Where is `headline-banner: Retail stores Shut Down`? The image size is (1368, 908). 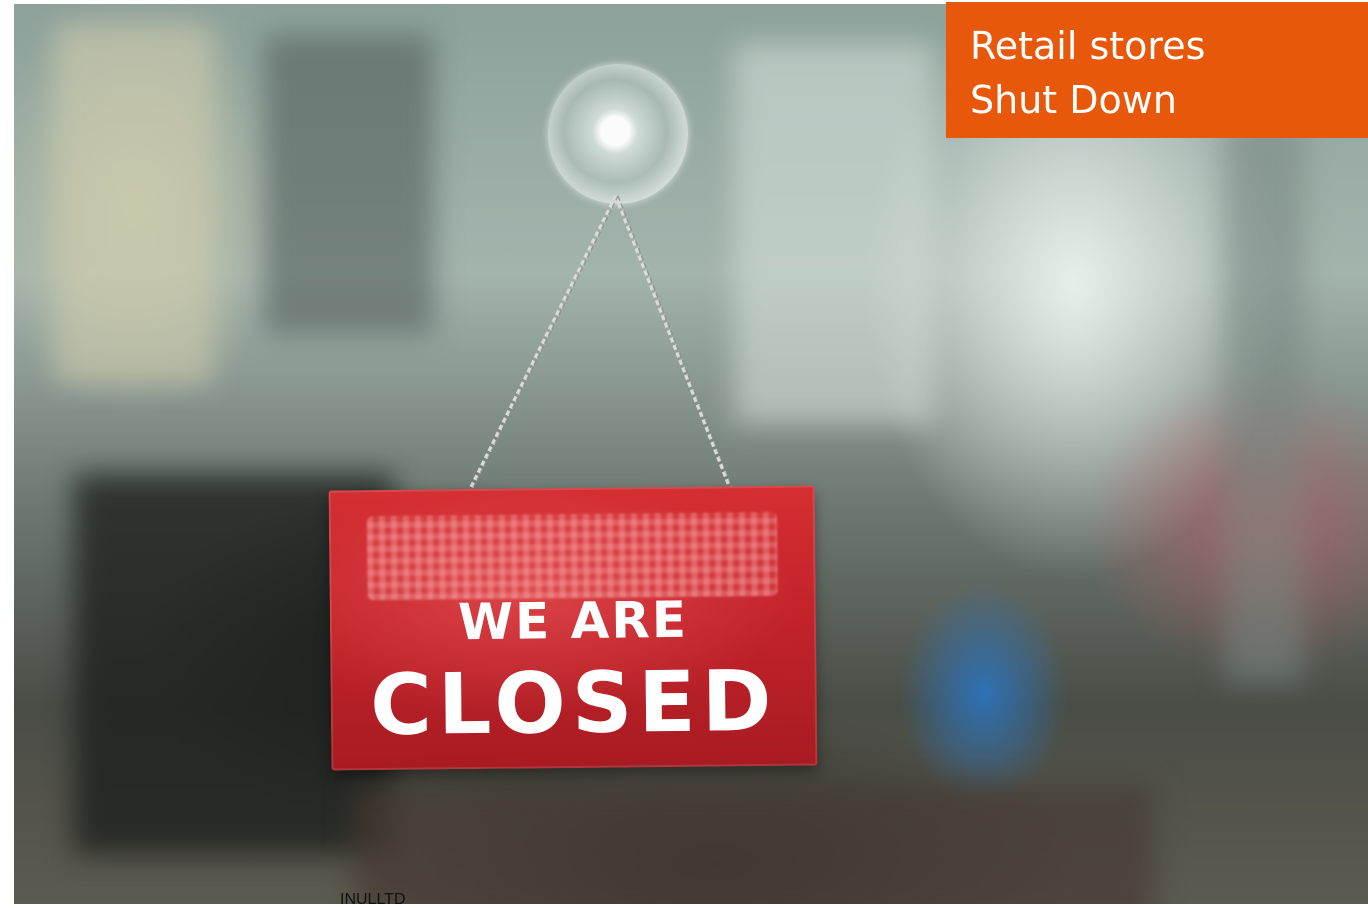 headline-banner: Retail stores Shut Down is located at coordinates (1157, 70).